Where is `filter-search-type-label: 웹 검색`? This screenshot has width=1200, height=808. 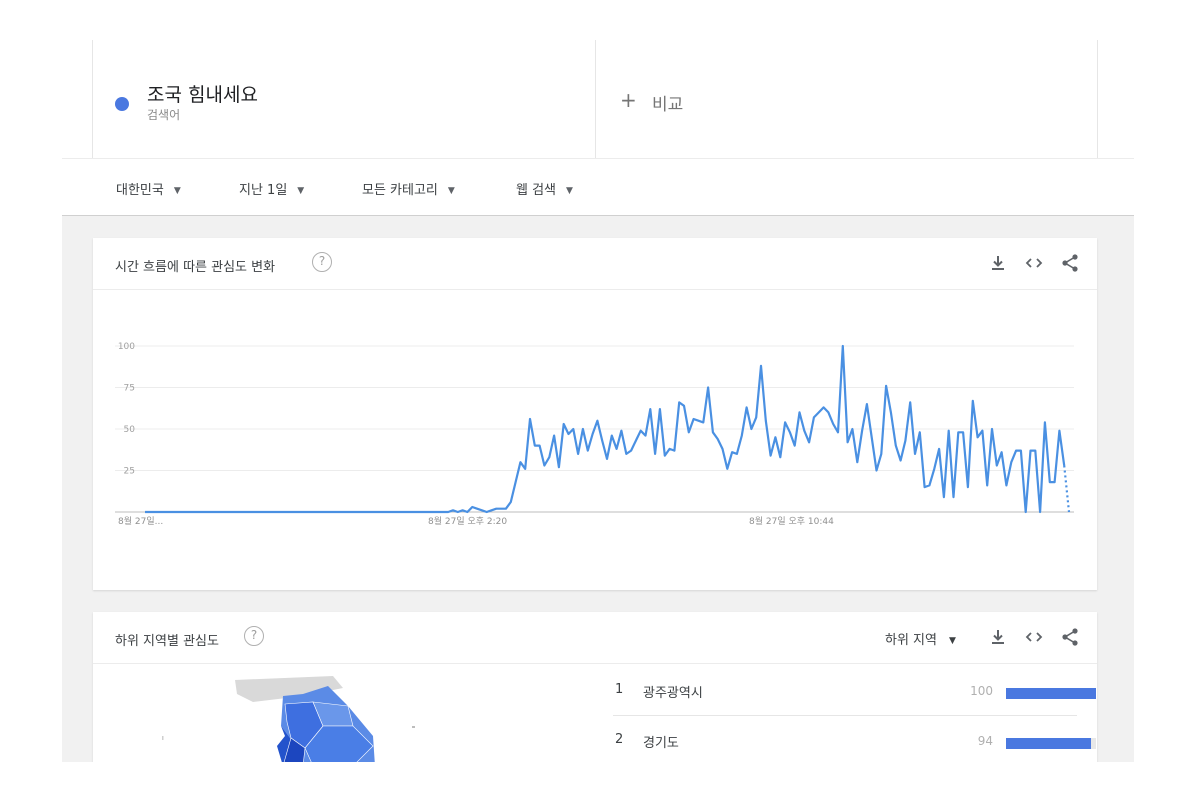
filter-search-type-label: 웹 검색 is located at coordinates (536, 190).